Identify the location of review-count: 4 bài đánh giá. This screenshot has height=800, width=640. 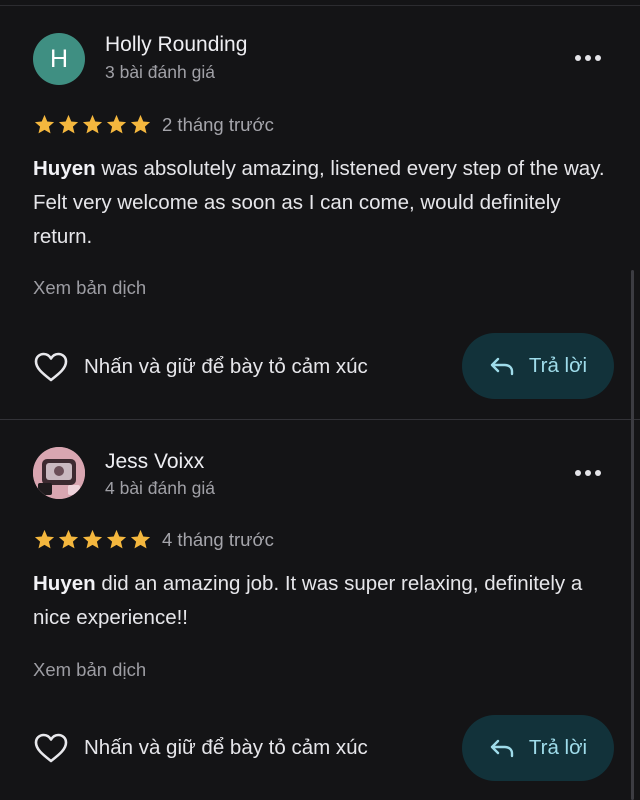
(160, 488).